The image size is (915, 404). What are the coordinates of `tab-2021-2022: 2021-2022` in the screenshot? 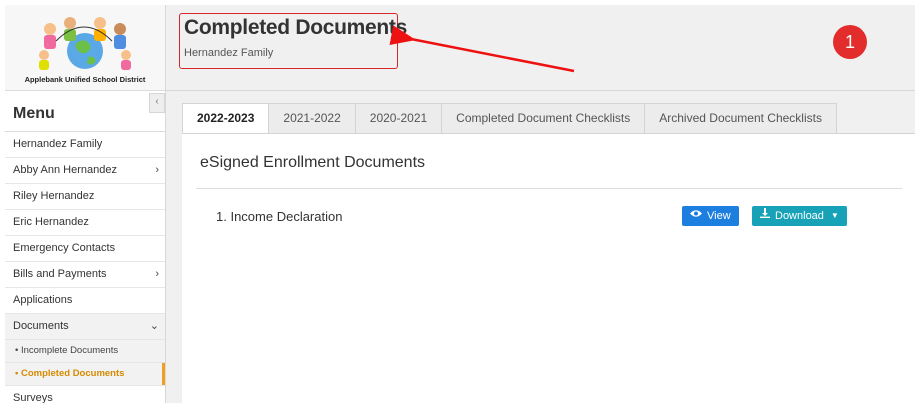 It's located at (312, 118).